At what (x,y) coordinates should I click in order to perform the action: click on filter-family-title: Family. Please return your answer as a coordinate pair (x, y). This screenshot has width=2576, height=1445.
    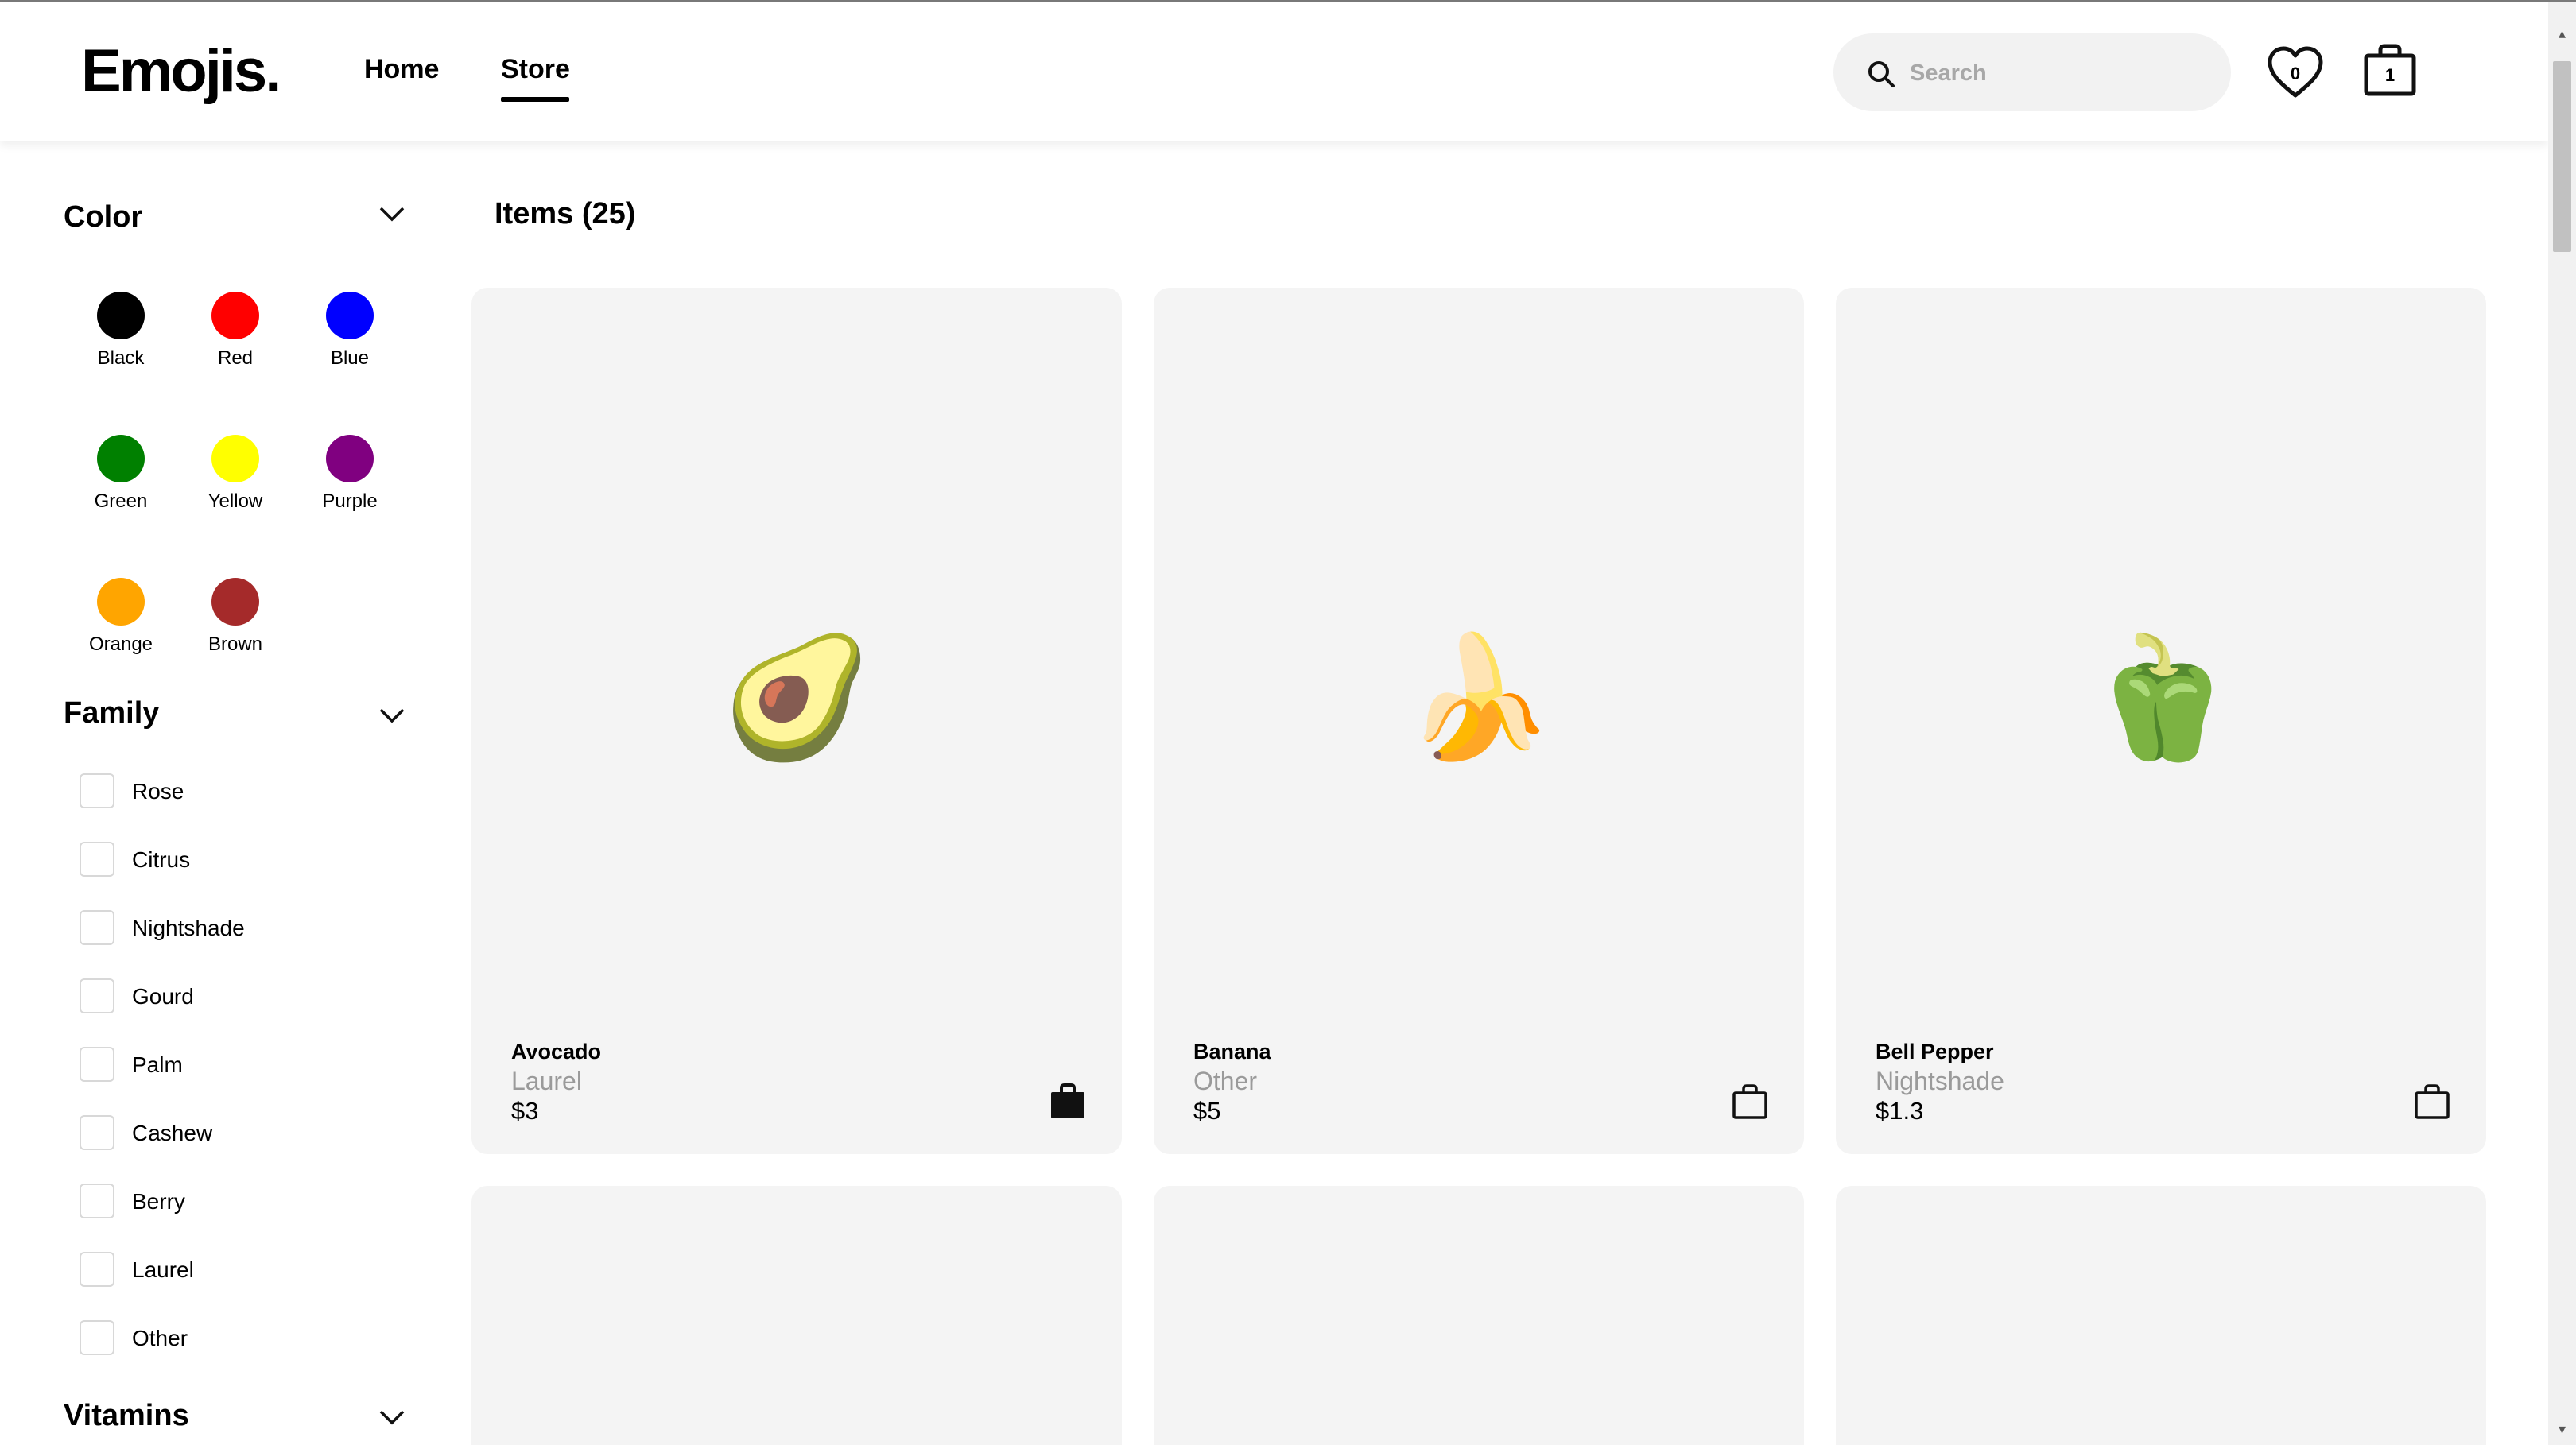
    Looking at the image, I should click on (111, 713).